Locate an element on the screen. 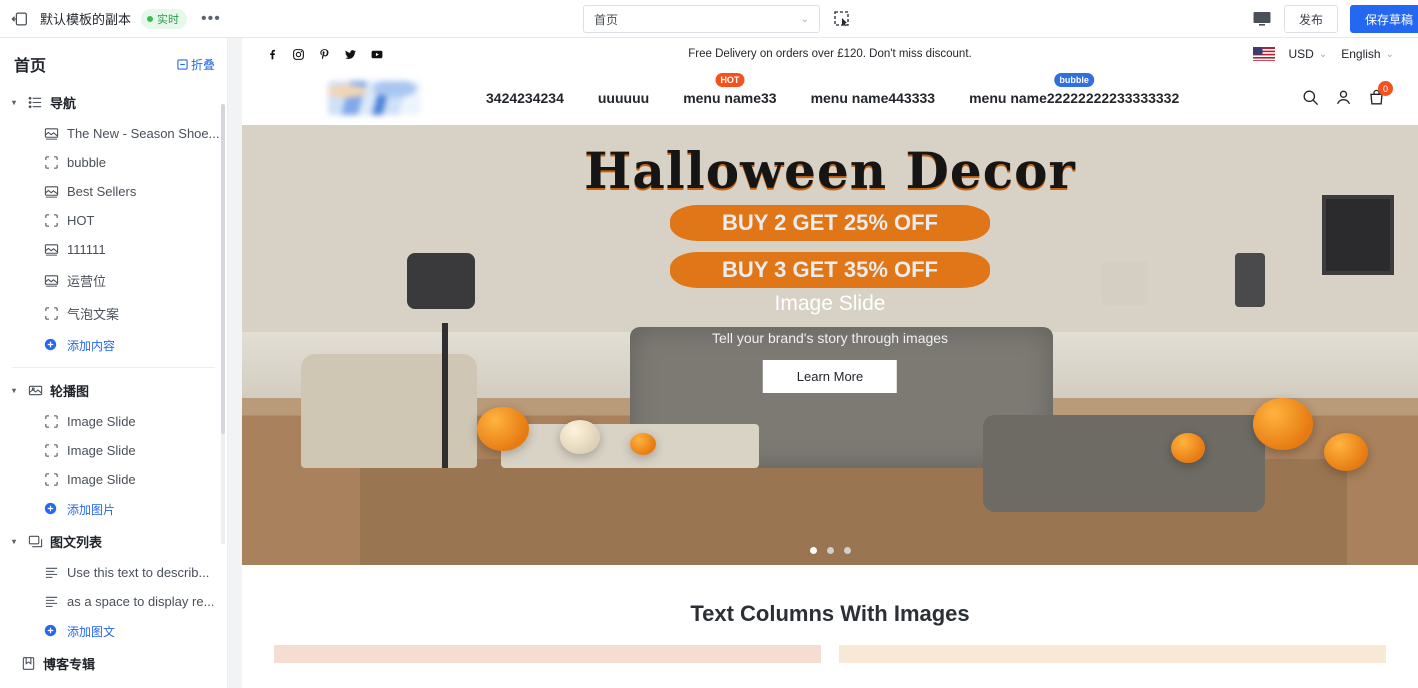  nav-badge: bubble is located at coordinates (1074, 79).